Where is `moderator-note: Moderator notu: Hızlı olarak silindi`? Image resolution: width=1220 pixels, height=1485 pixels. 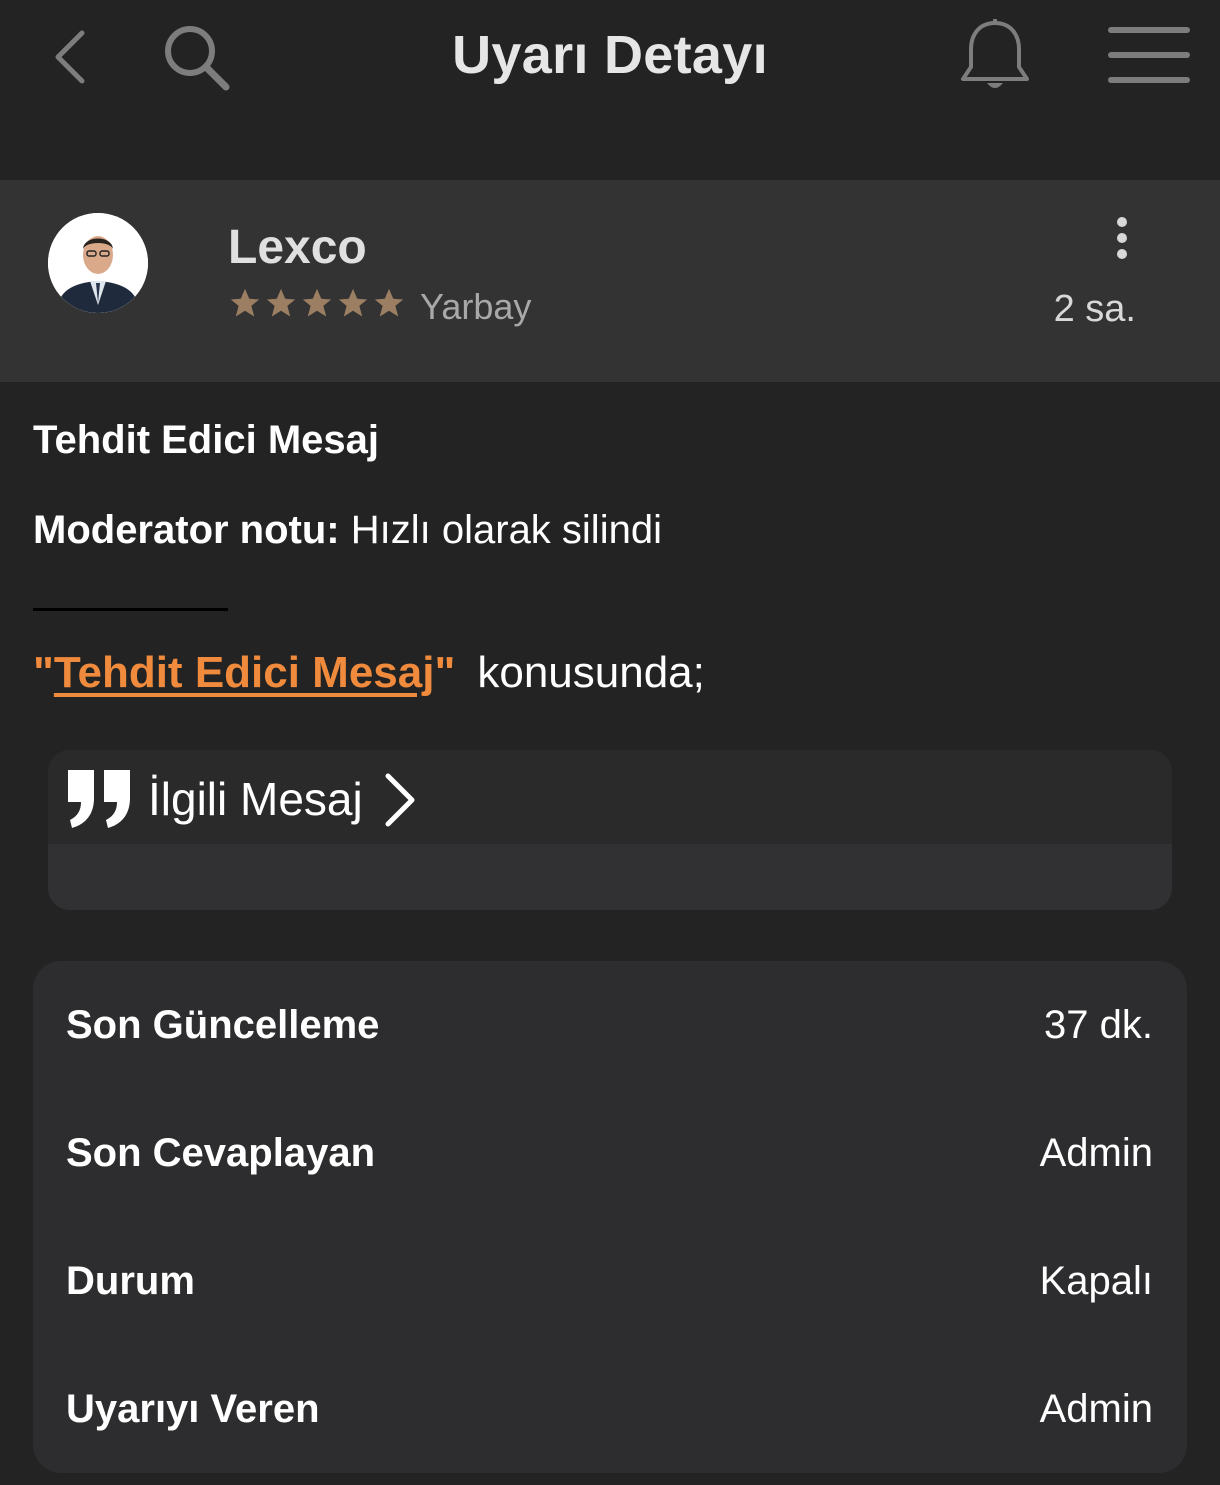
moderator-note: Moderator notu: Hızlı olarak silindi is located at coordinates (347, 530).